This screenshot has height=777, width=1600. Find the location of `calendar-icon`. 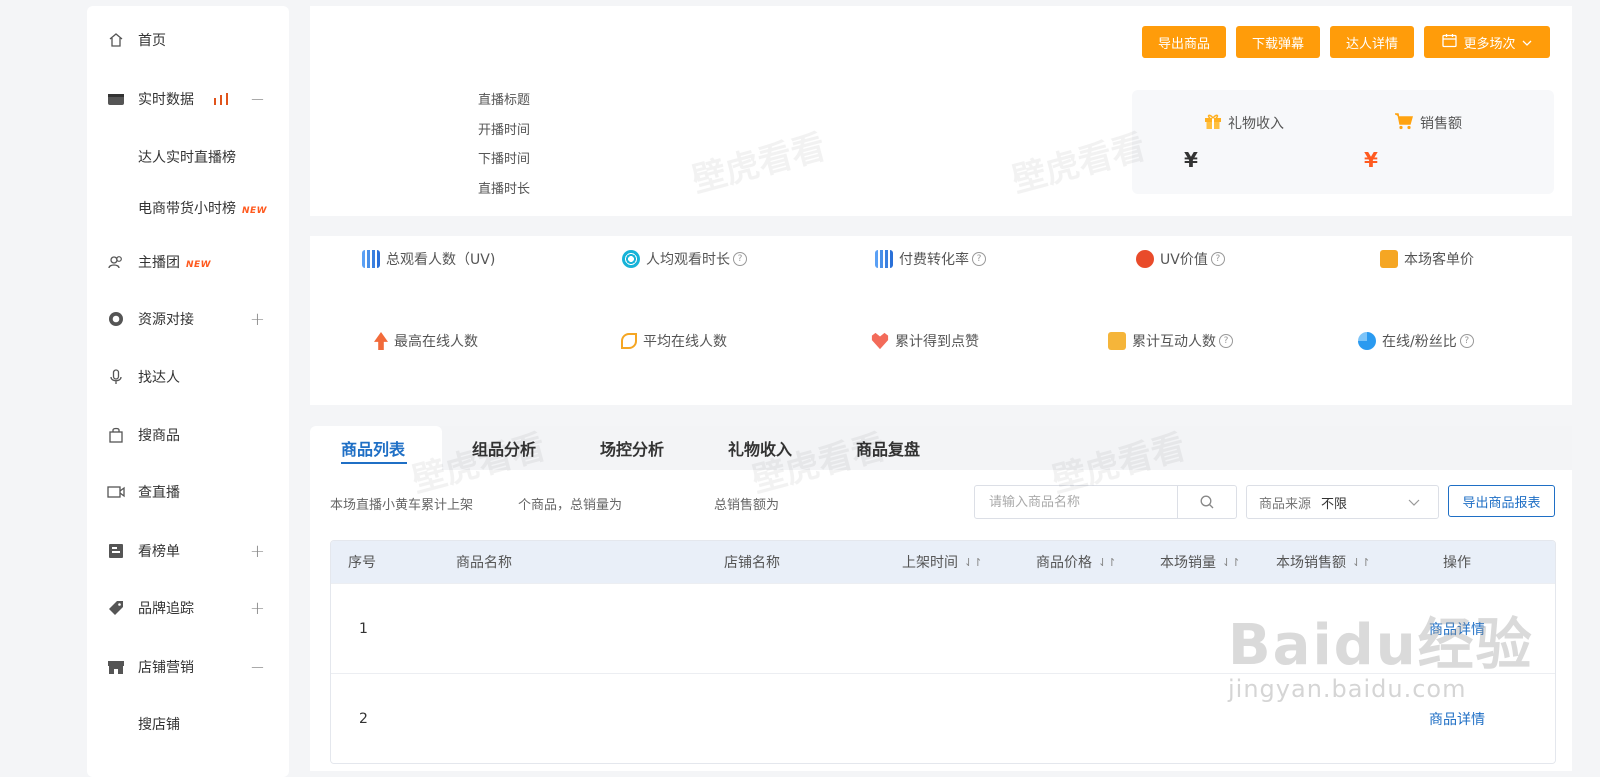

calendar-icon is located at coordinates (1450, 42).